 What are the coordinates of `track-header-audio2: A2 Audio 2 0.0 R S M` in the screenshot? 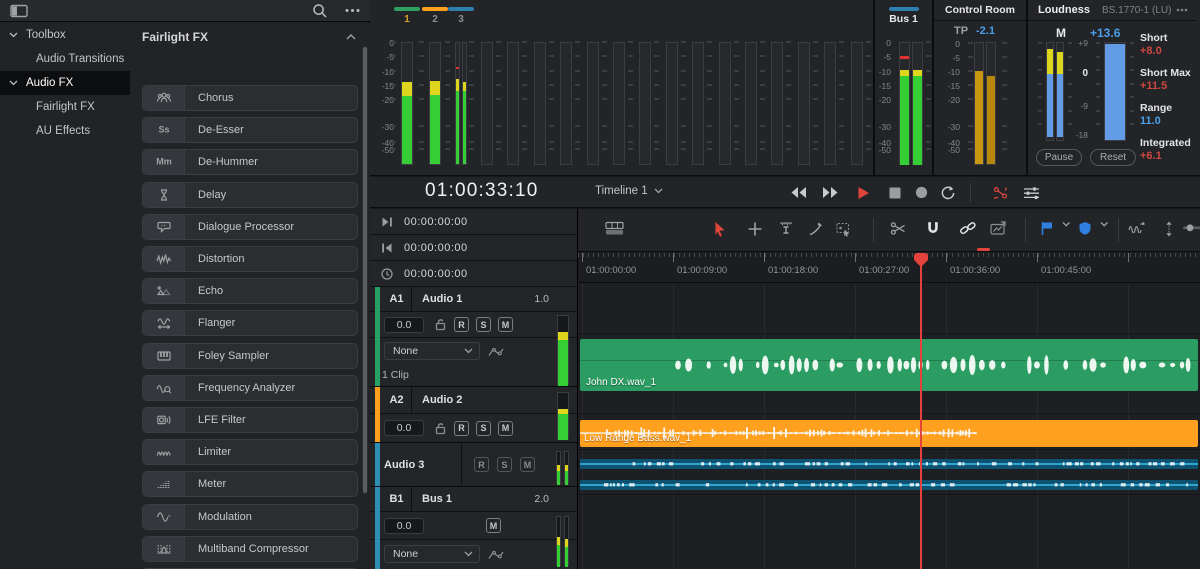 It's located at (473, 415).